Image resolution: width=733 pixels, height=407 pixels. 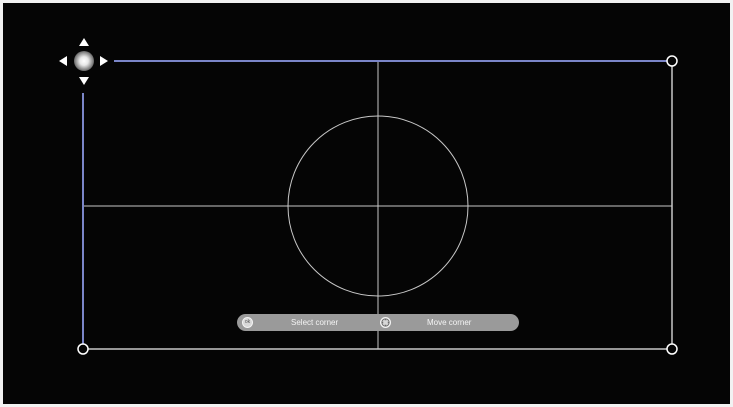 What do you see at coordinates (449, 322) in the screenshot?
I see `move-corner-label: Move corner` at bounding box center [449, 322].